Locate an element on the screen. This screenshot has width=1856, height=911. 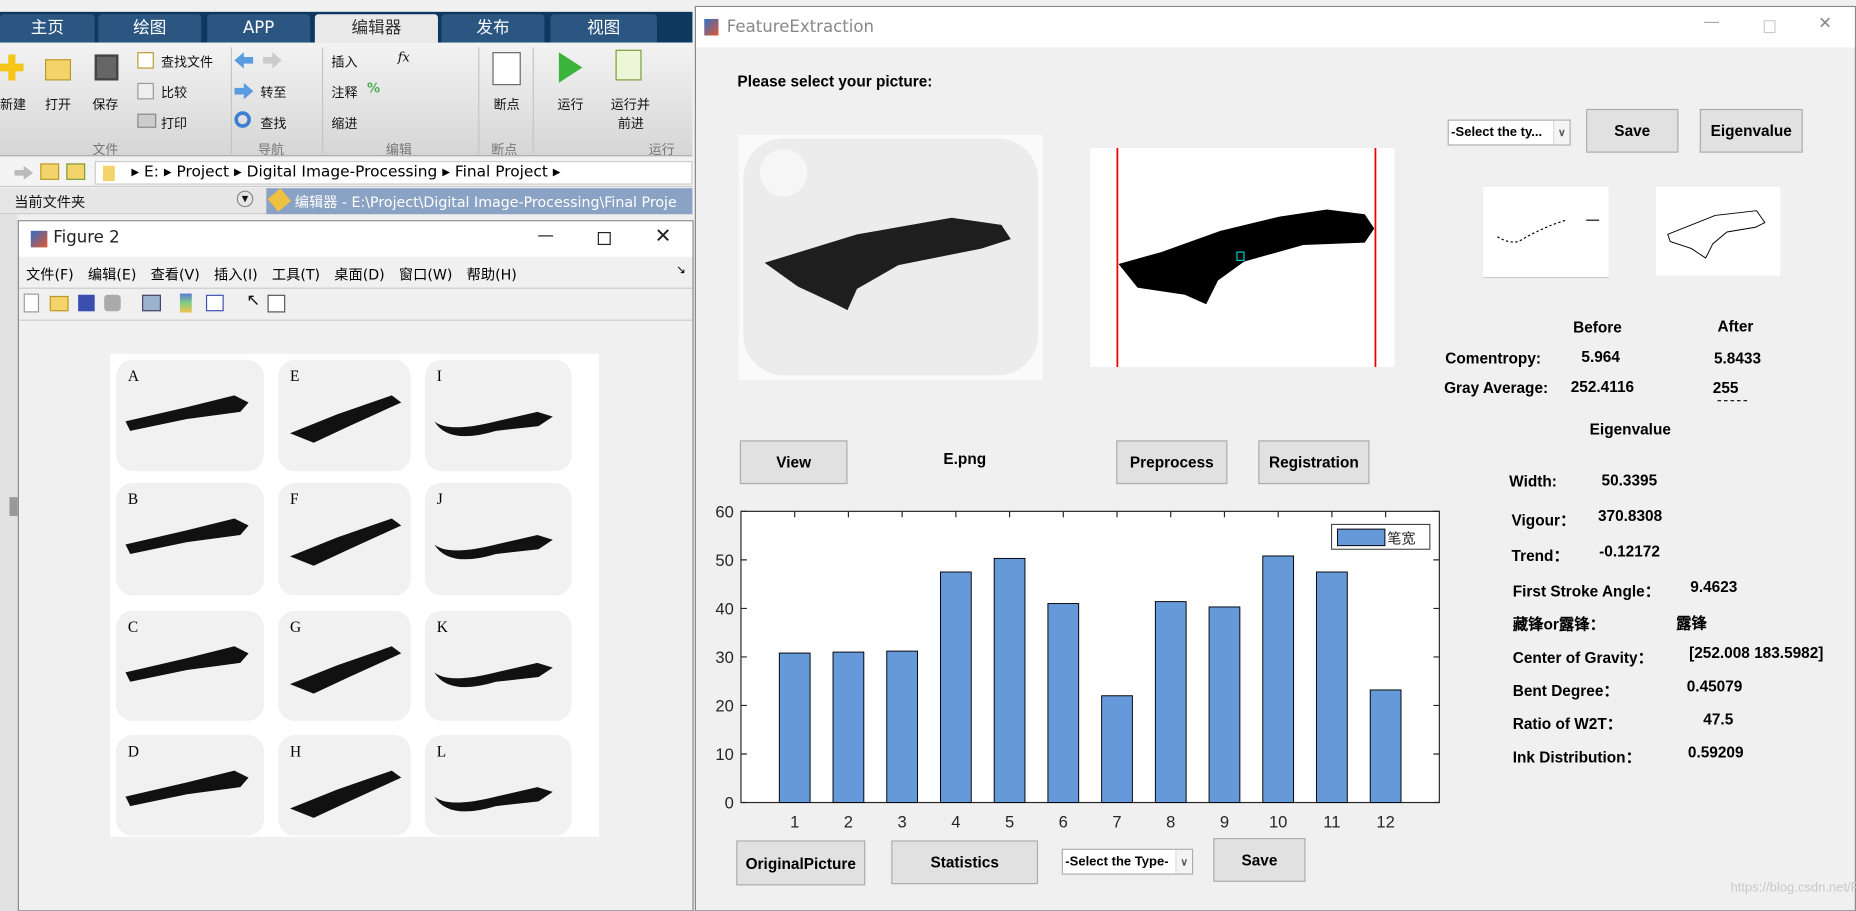
panel-letter: E is located at coordinates (294, 375).